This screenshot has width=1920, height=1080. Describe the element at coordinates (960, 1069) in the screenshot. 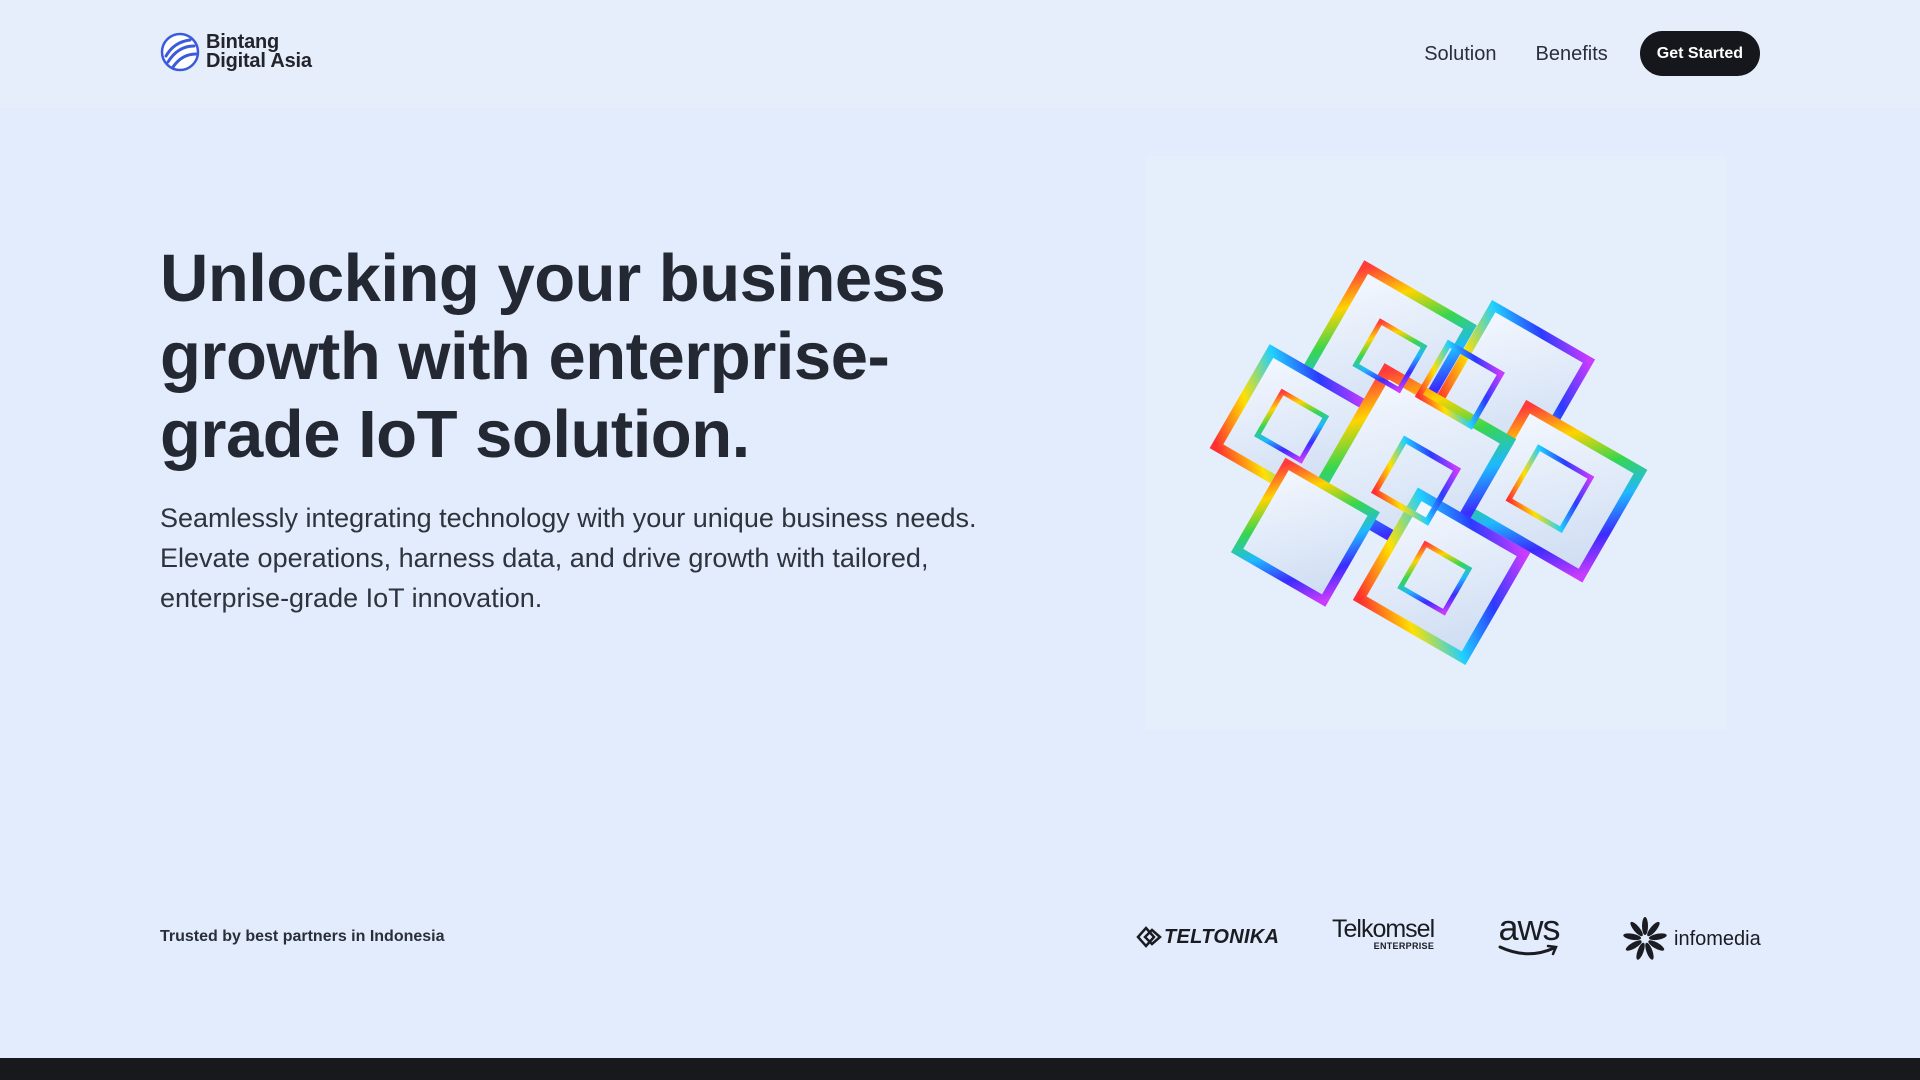

I see `footer-strip` at that location.